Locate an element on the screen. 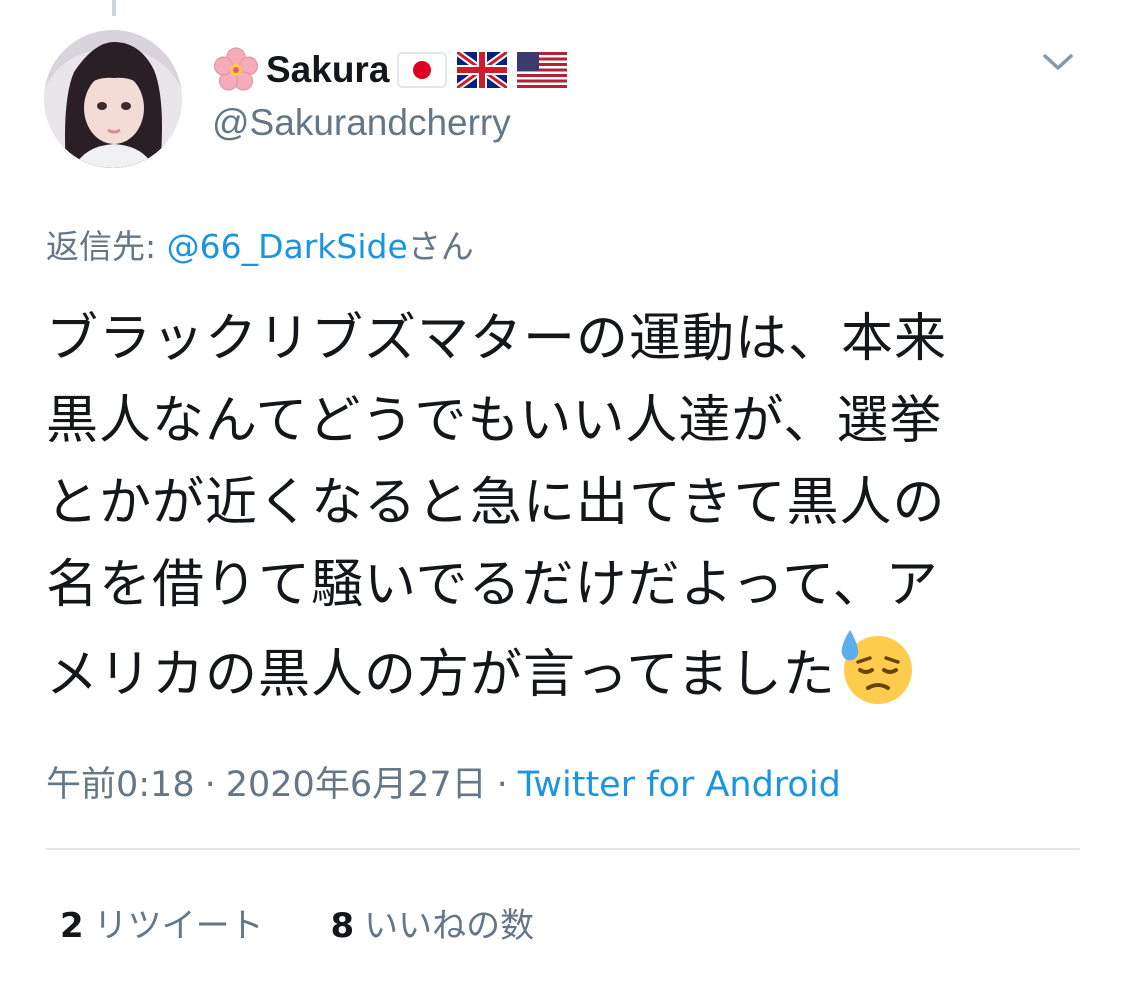 The height and width of the screenshot is (988, 1125). retweets-label: リツイート is located at coordinates (178, 926).